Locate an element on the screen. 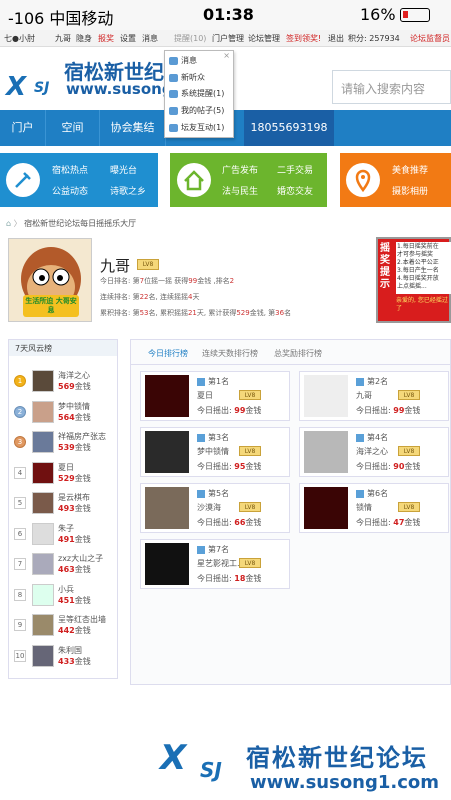 This screenshot has width=451, height=800. cat-link-charity: 公益动态 is located at coordinates (70, 190).